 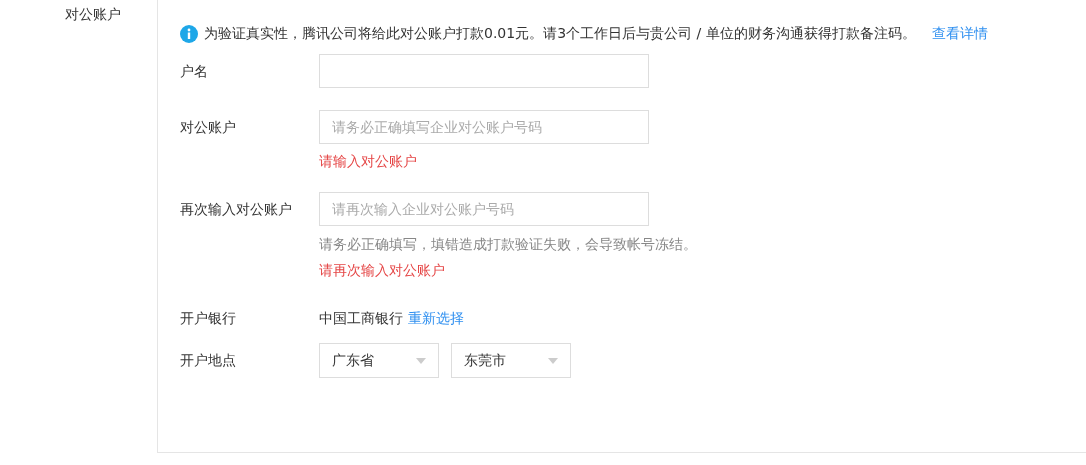 I want to click on field-label: 开户银行, so click(x=208, y=318).